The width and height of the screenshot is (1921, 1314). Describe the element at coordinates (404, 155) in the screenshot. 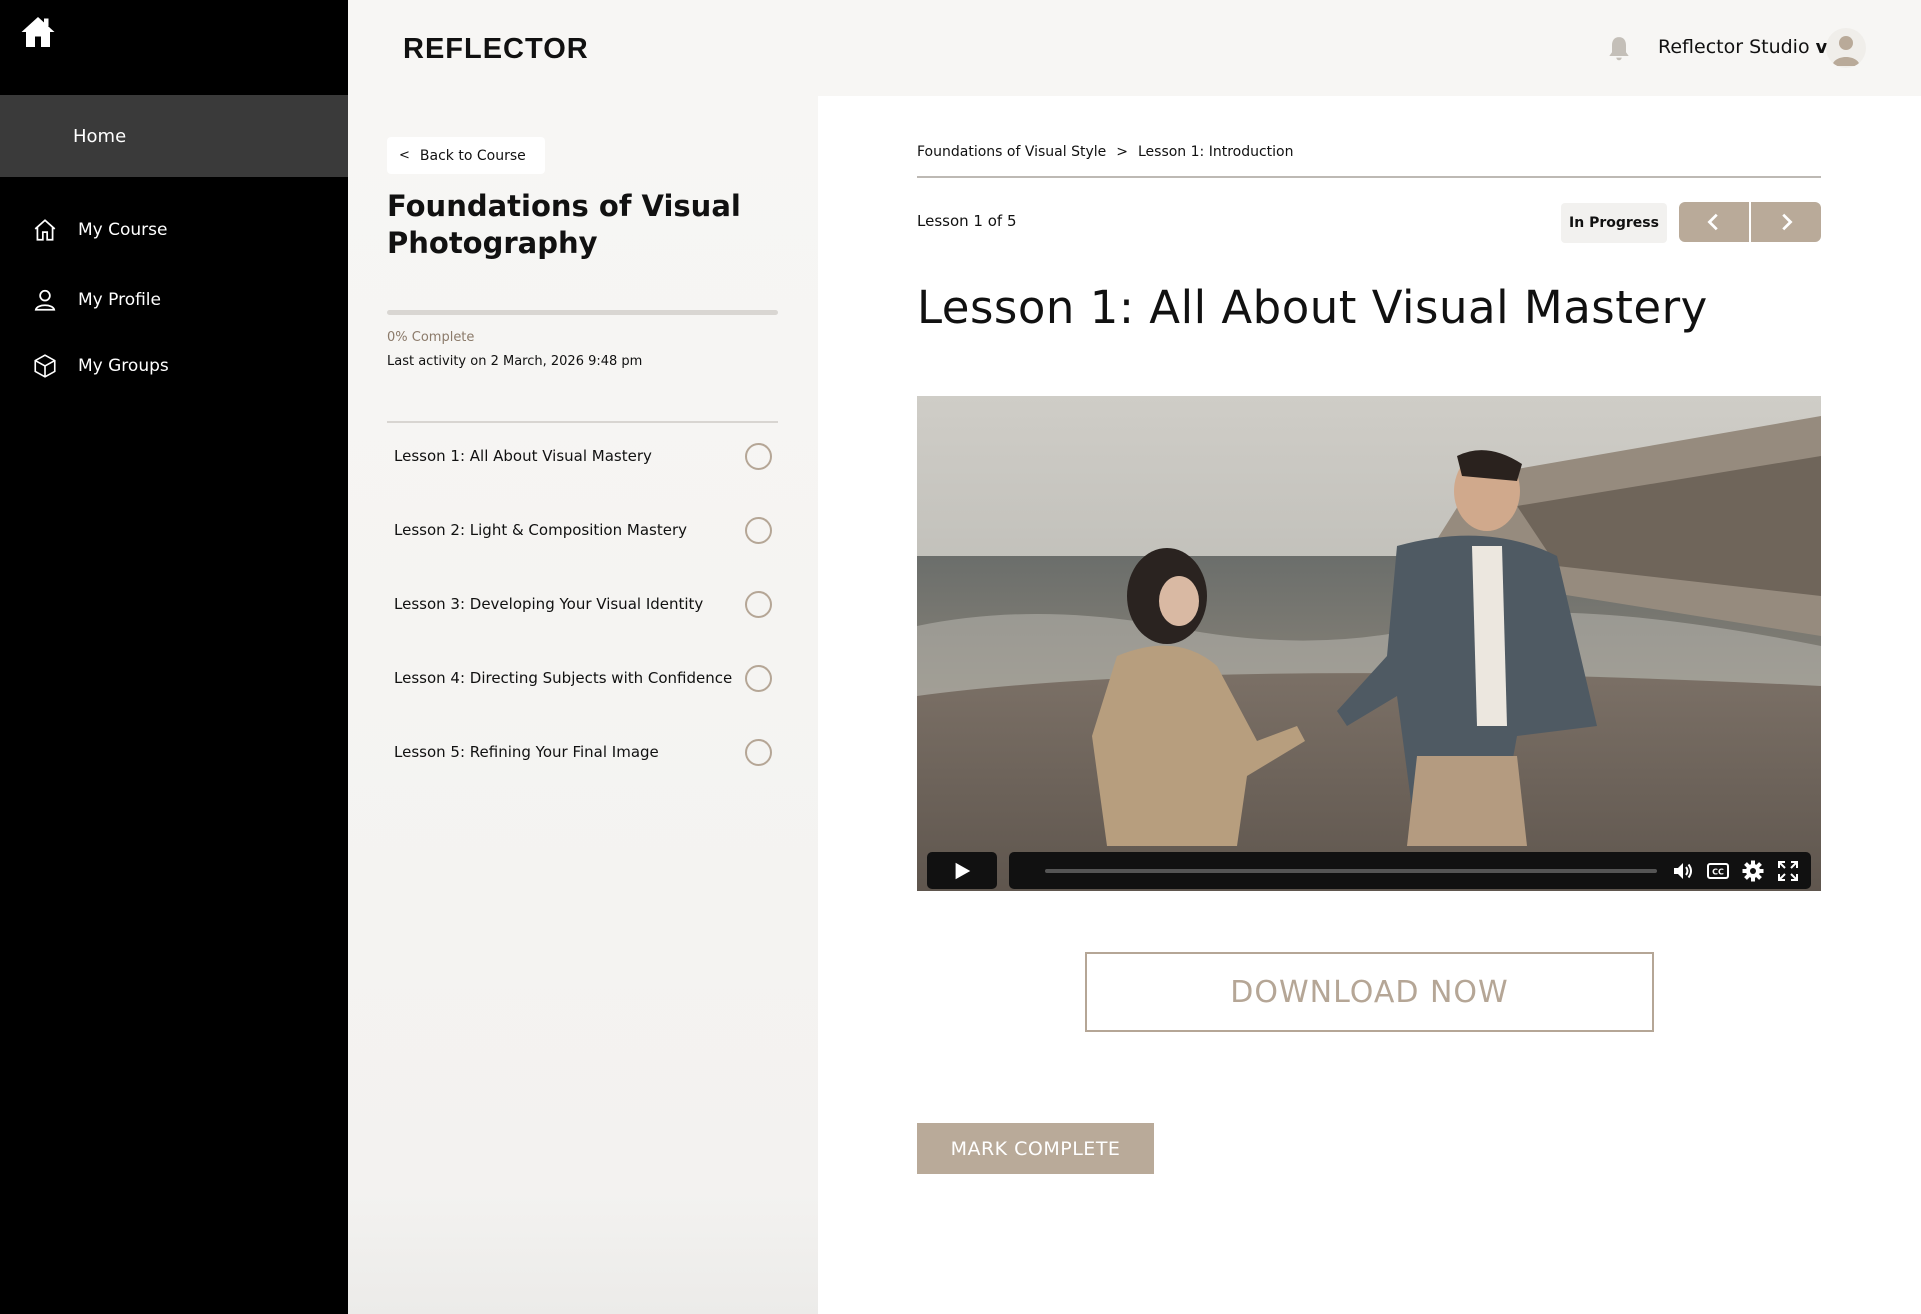

I see `chevron-left-icon: <` at that location.